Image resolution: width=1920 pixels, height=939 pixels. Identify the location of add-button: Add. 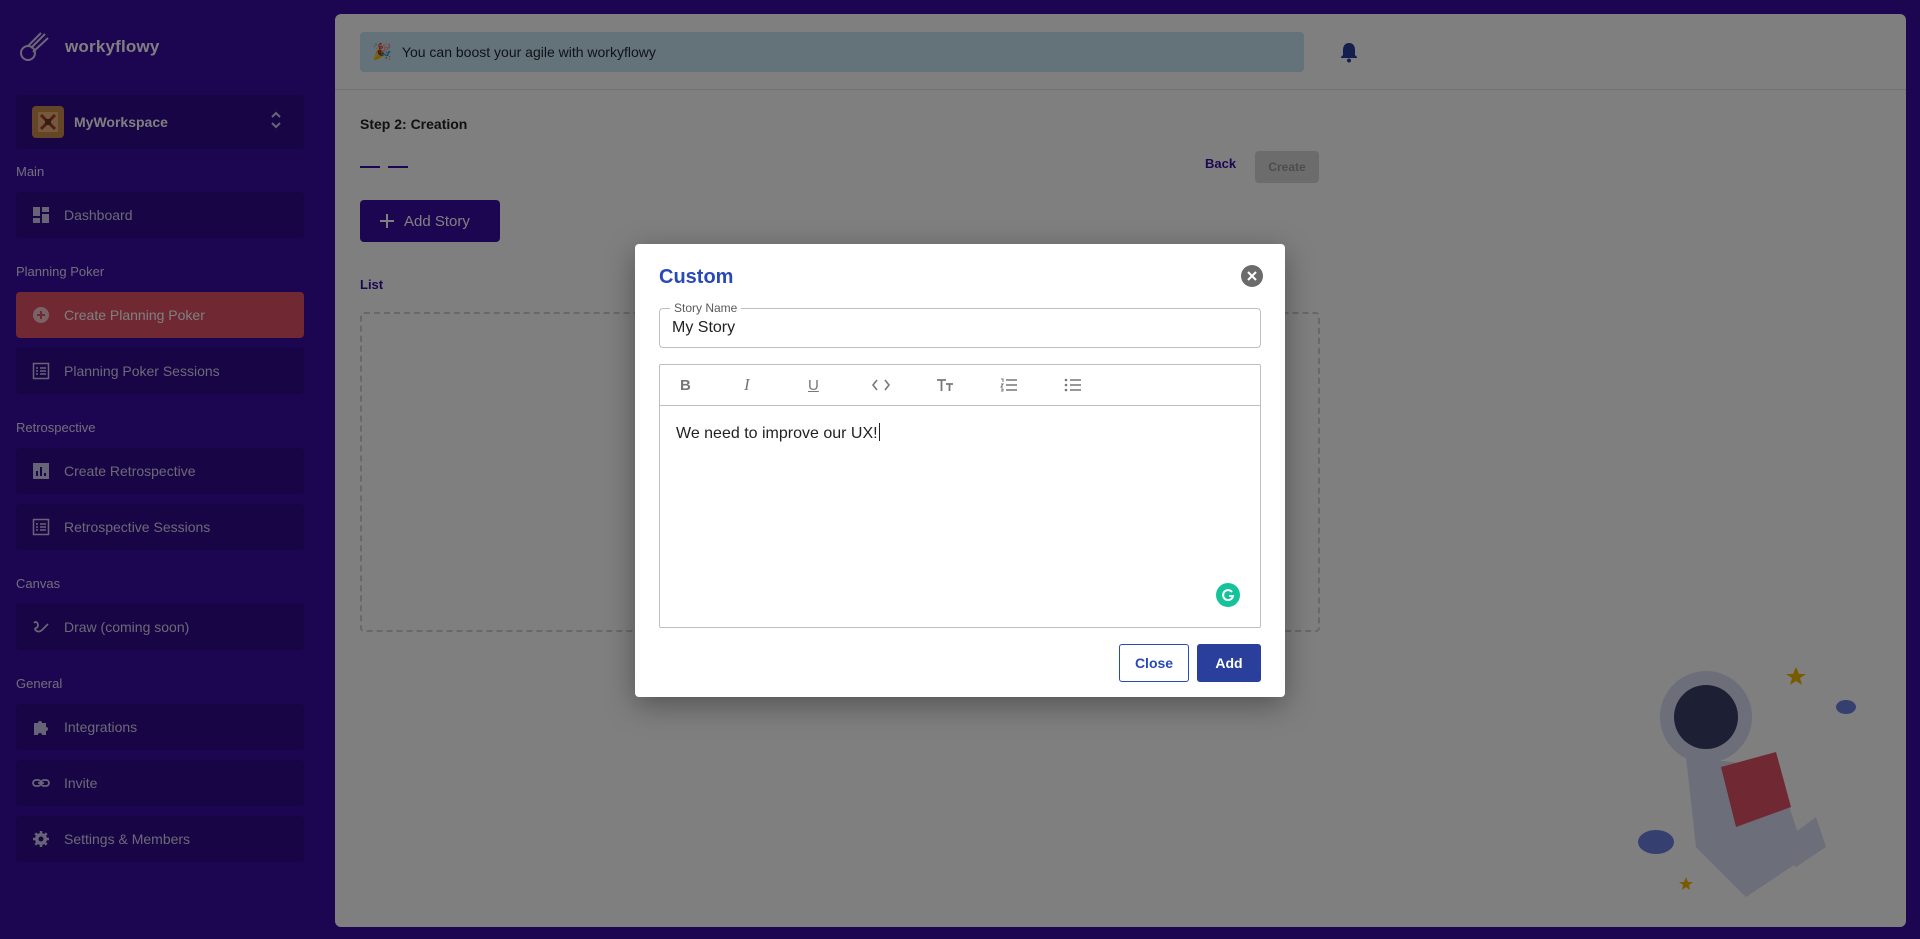
(1229, 663).